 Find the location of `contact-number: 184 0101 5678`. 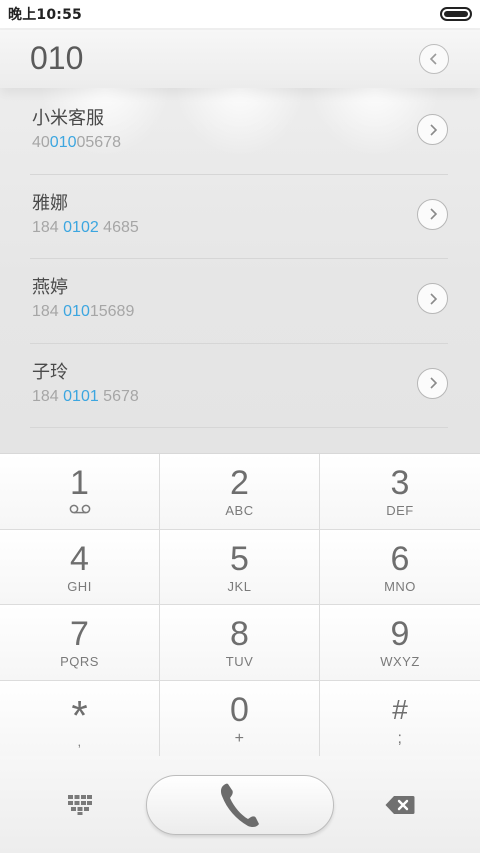

contact-number: 184 0101 5678 is located at coordinates (85, 397).